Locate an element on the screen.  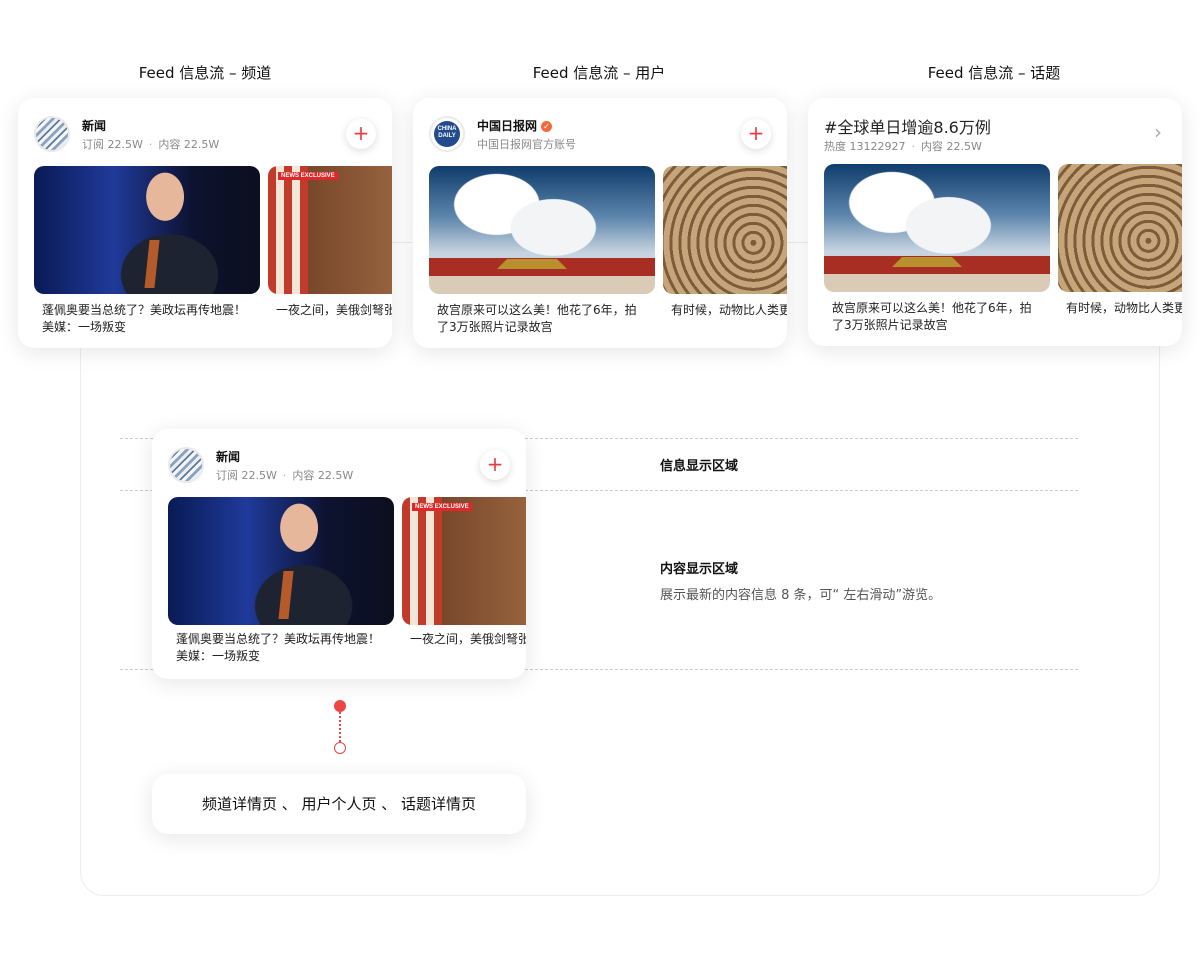
chevron-right-icon: › is located at coordinates (1158, 132).